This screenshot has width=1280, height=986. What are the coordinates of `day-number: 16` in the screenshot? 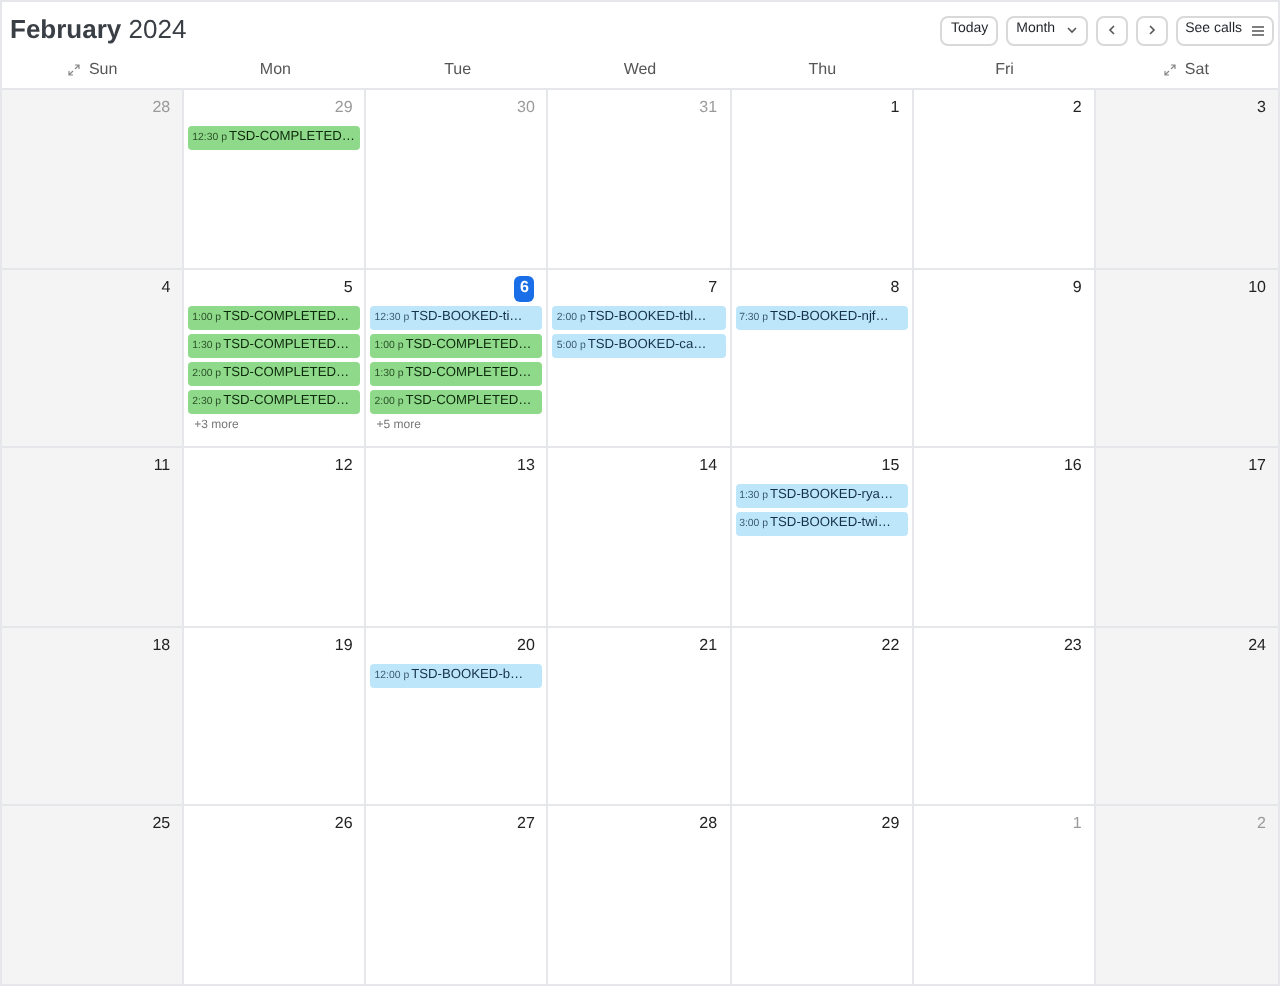 It's located at (1072, 466).